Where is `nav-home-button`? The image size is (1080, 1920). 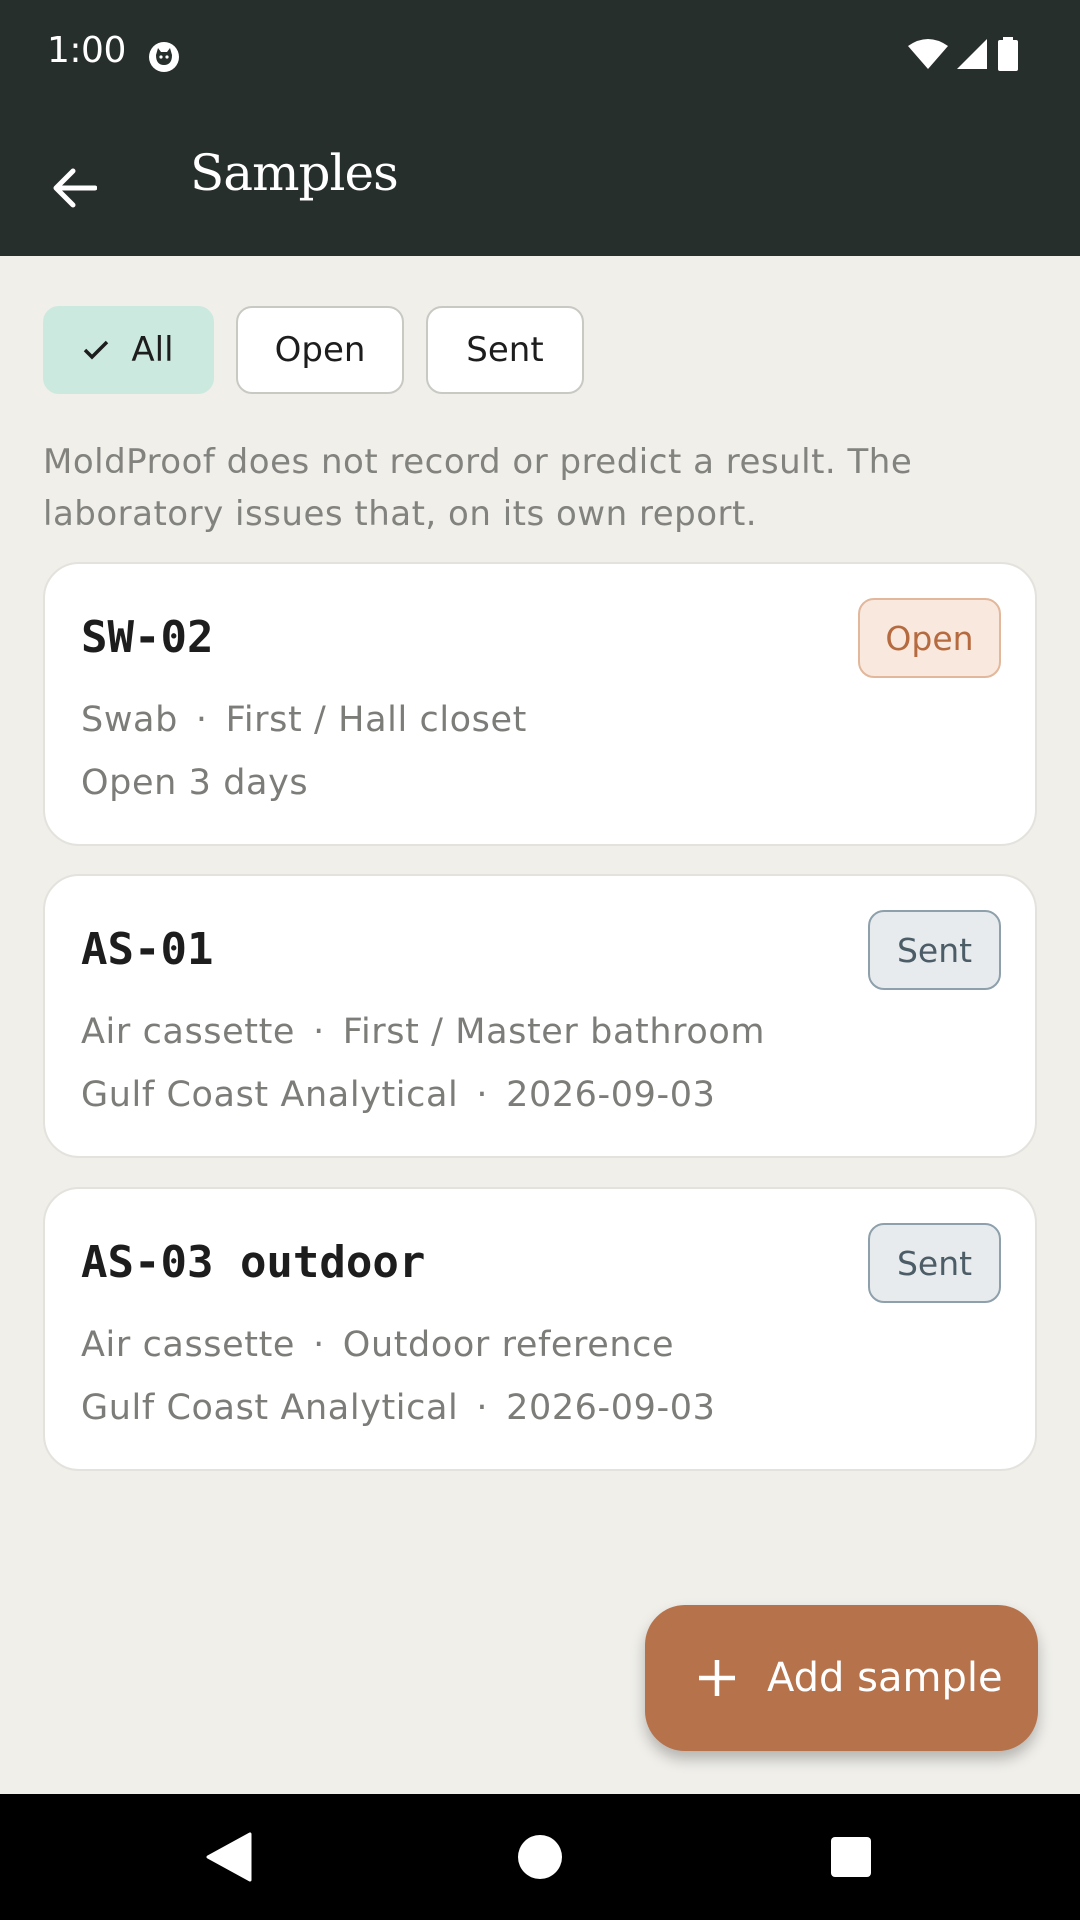
nav-home-button is located at coordinates (540, 1857).